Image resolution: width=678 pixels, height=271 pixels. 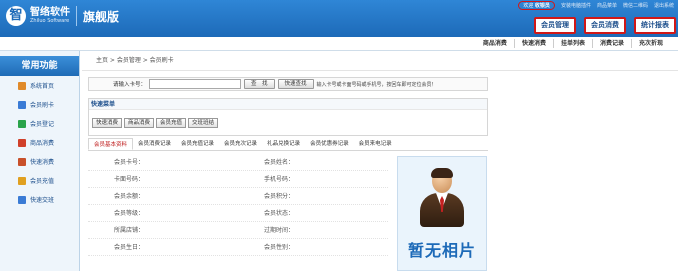 I want to click on sidebar-item-recharge: 会员充值, so click(x=39, y=180).